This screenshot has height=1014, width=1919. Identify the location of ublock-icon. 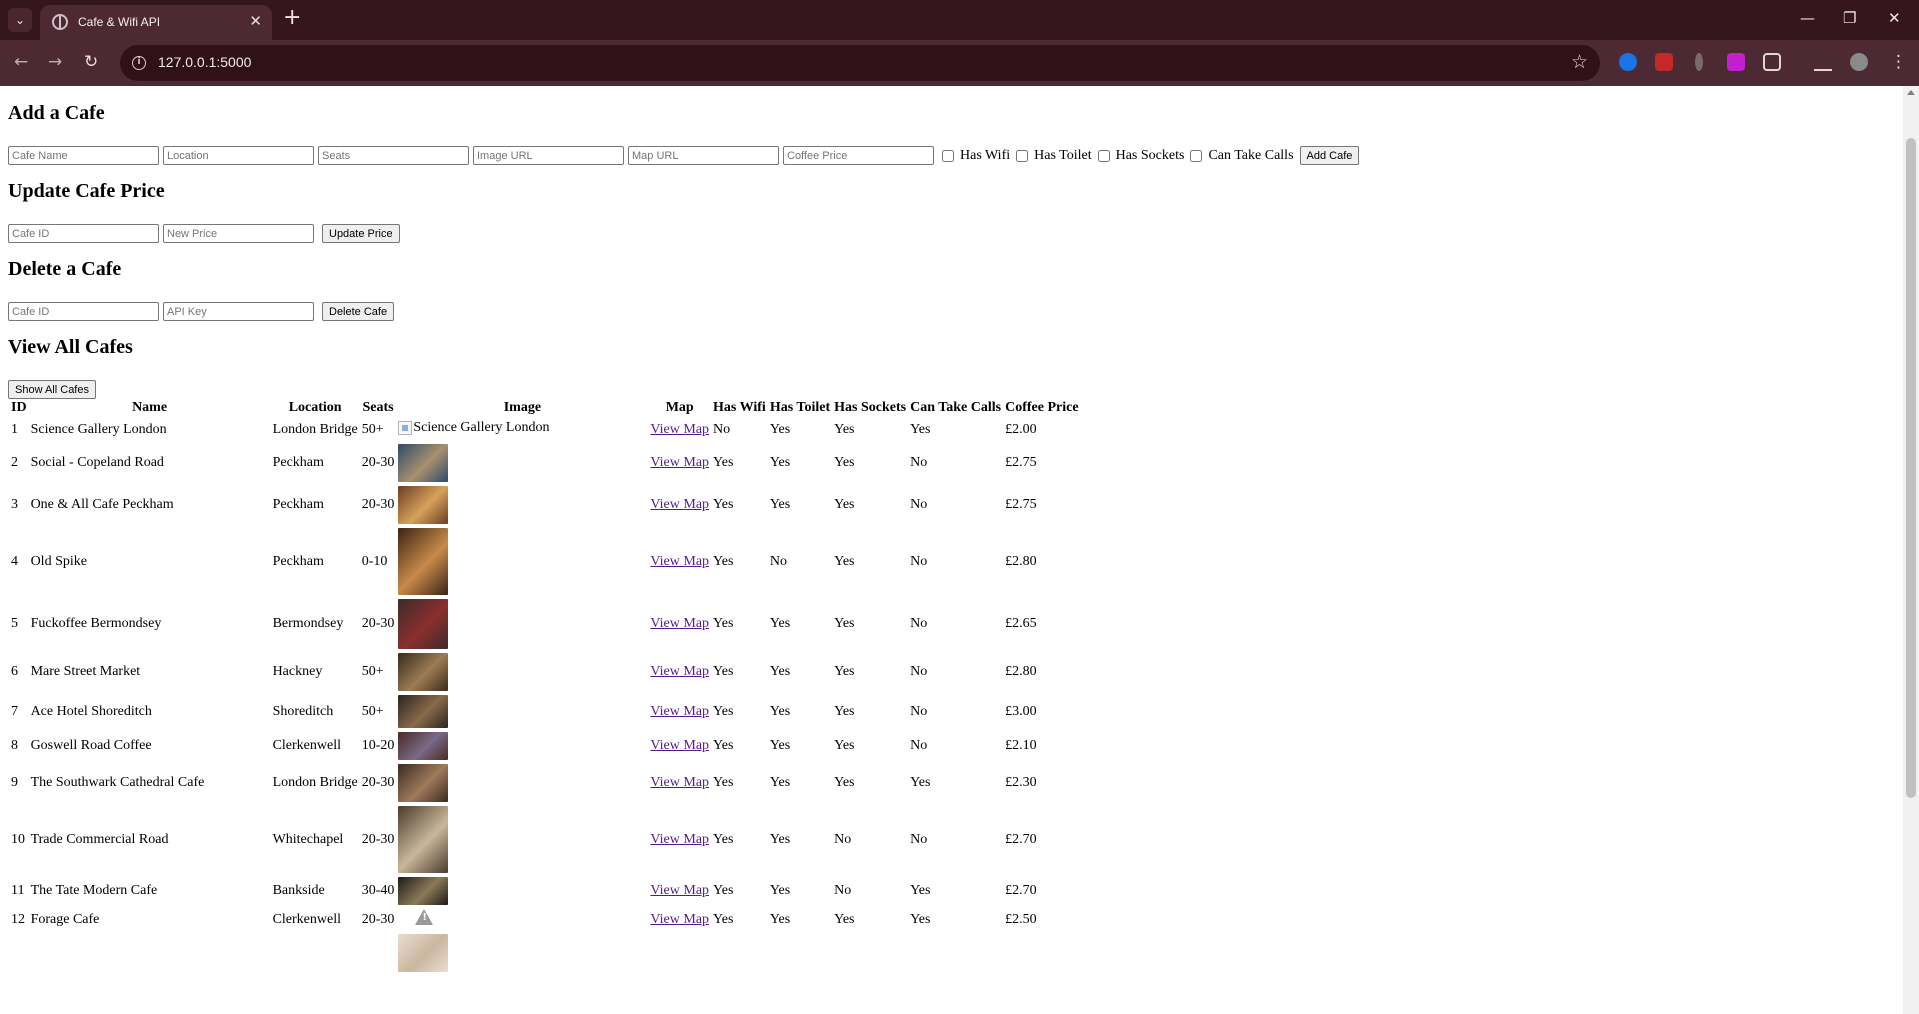
(1664, 62).